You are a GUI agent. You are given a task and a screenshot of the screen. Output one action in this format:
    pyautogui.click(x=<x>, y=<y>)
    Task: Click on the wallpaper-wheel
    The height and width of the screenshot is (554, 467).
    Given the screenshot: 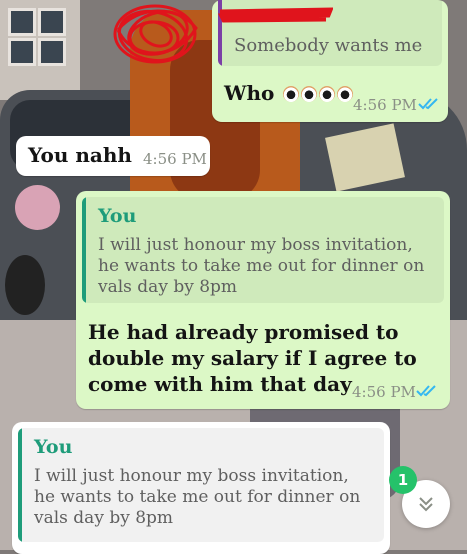 What is the action you would take?
    pyautogui.click(x=25, y=285)
    